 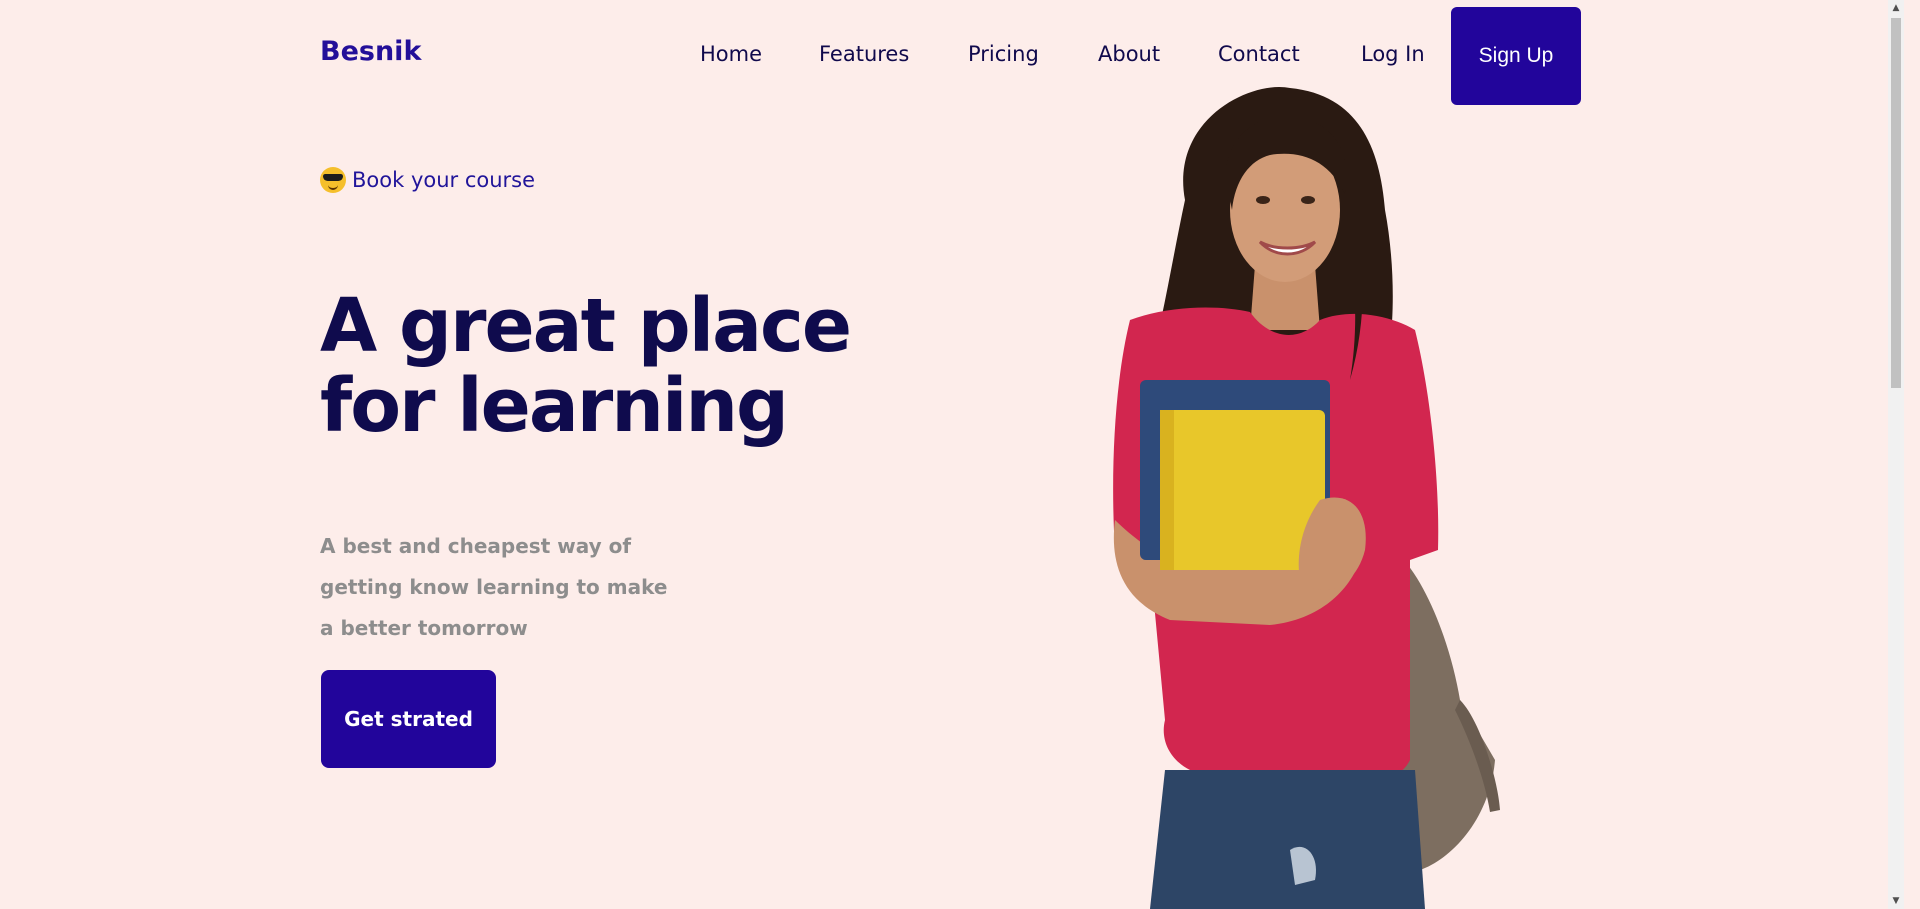 I want to click on hero-description-line3: a better tomorrow, so click(x=424, y=628).